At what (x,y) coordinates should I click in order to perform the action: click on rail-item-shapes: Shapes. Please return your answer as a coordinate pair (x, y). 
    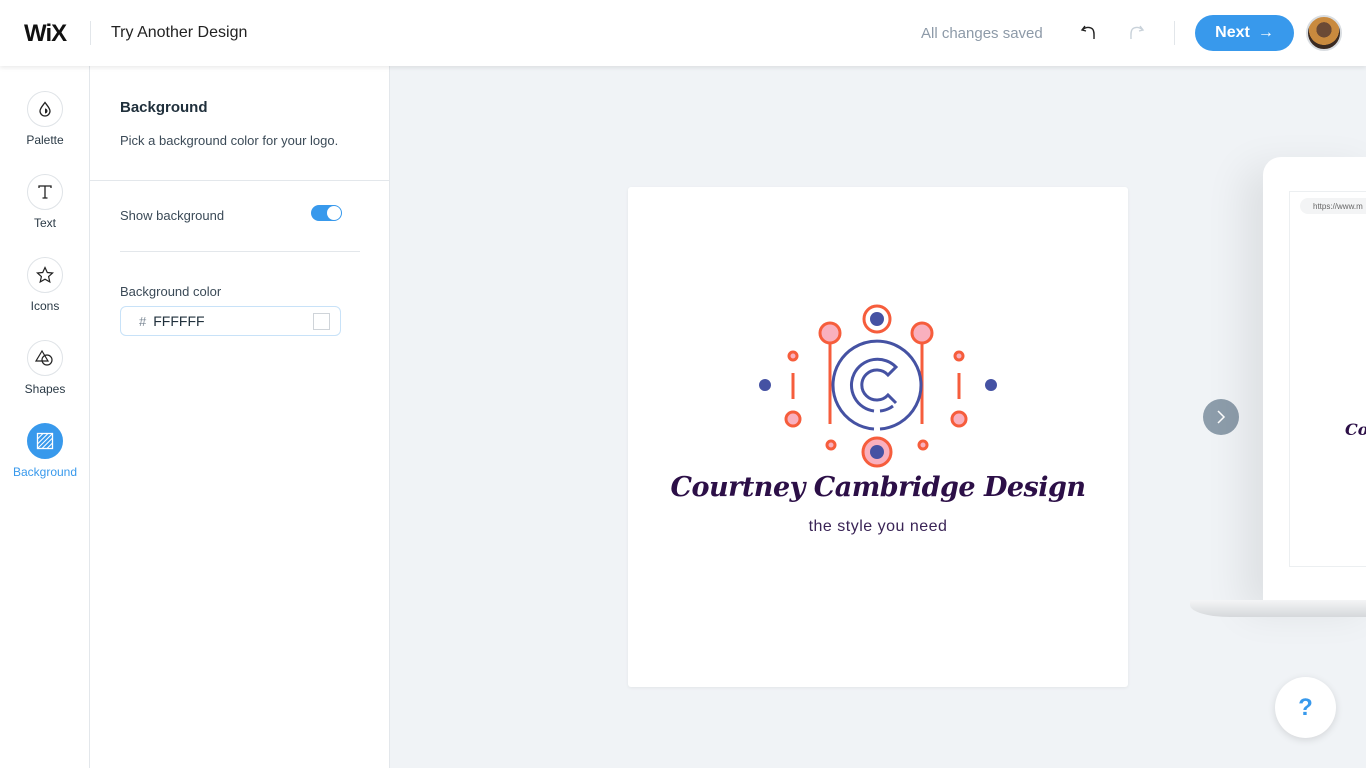
    Looking at the image, I should click on (45, 368).